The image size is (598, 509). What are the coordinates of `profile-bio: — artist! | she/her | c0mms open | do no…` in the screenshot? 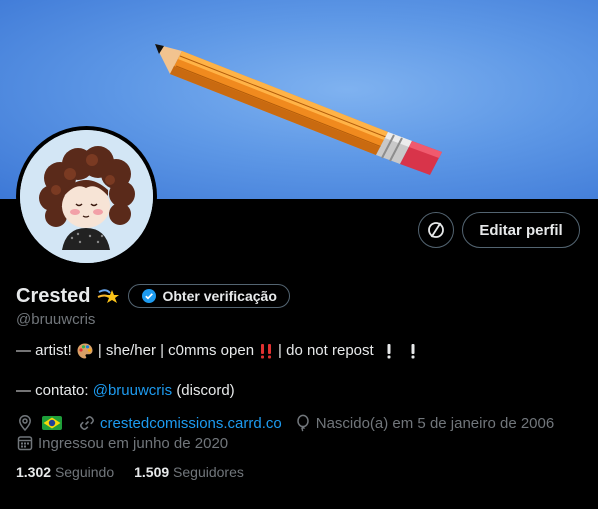 It's located at (220, 371).